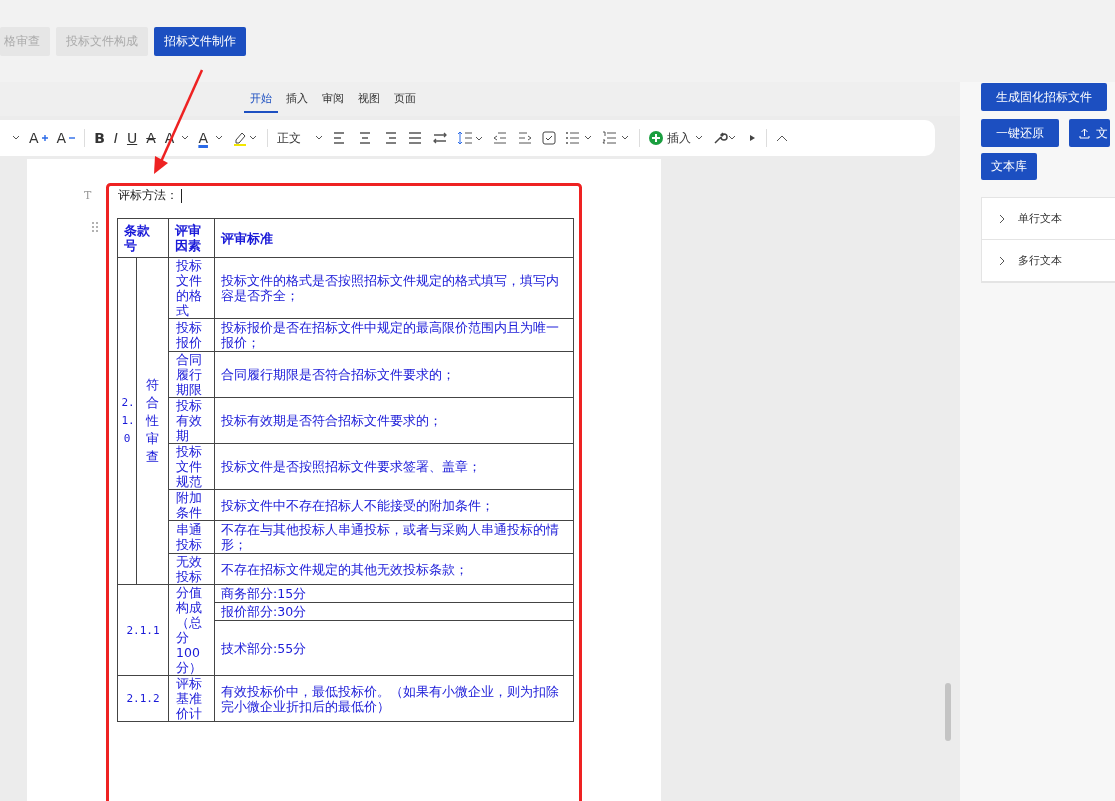 The image size is (1115, 801). I want to click on table-cell: 投标文件中不存在招标人不能接受的附加条件；, so click(394, 505).